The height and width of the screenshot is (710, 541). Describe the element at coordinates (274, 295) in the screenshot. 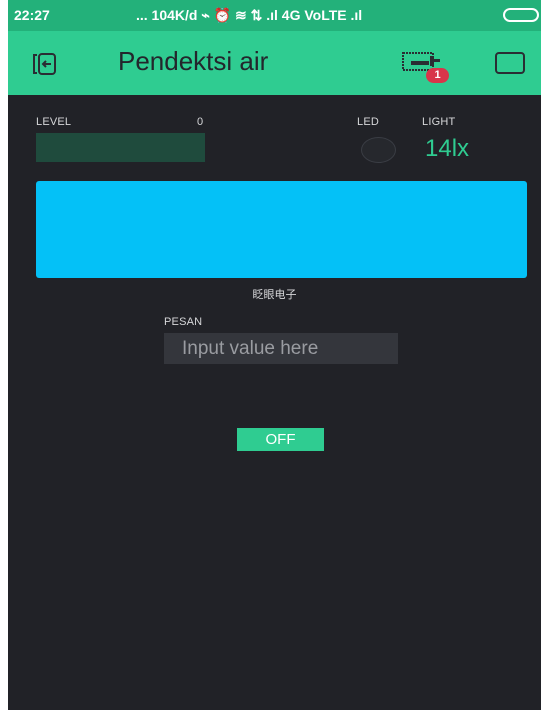

I see `color-panel-caption: 眨眼电子` at that location.